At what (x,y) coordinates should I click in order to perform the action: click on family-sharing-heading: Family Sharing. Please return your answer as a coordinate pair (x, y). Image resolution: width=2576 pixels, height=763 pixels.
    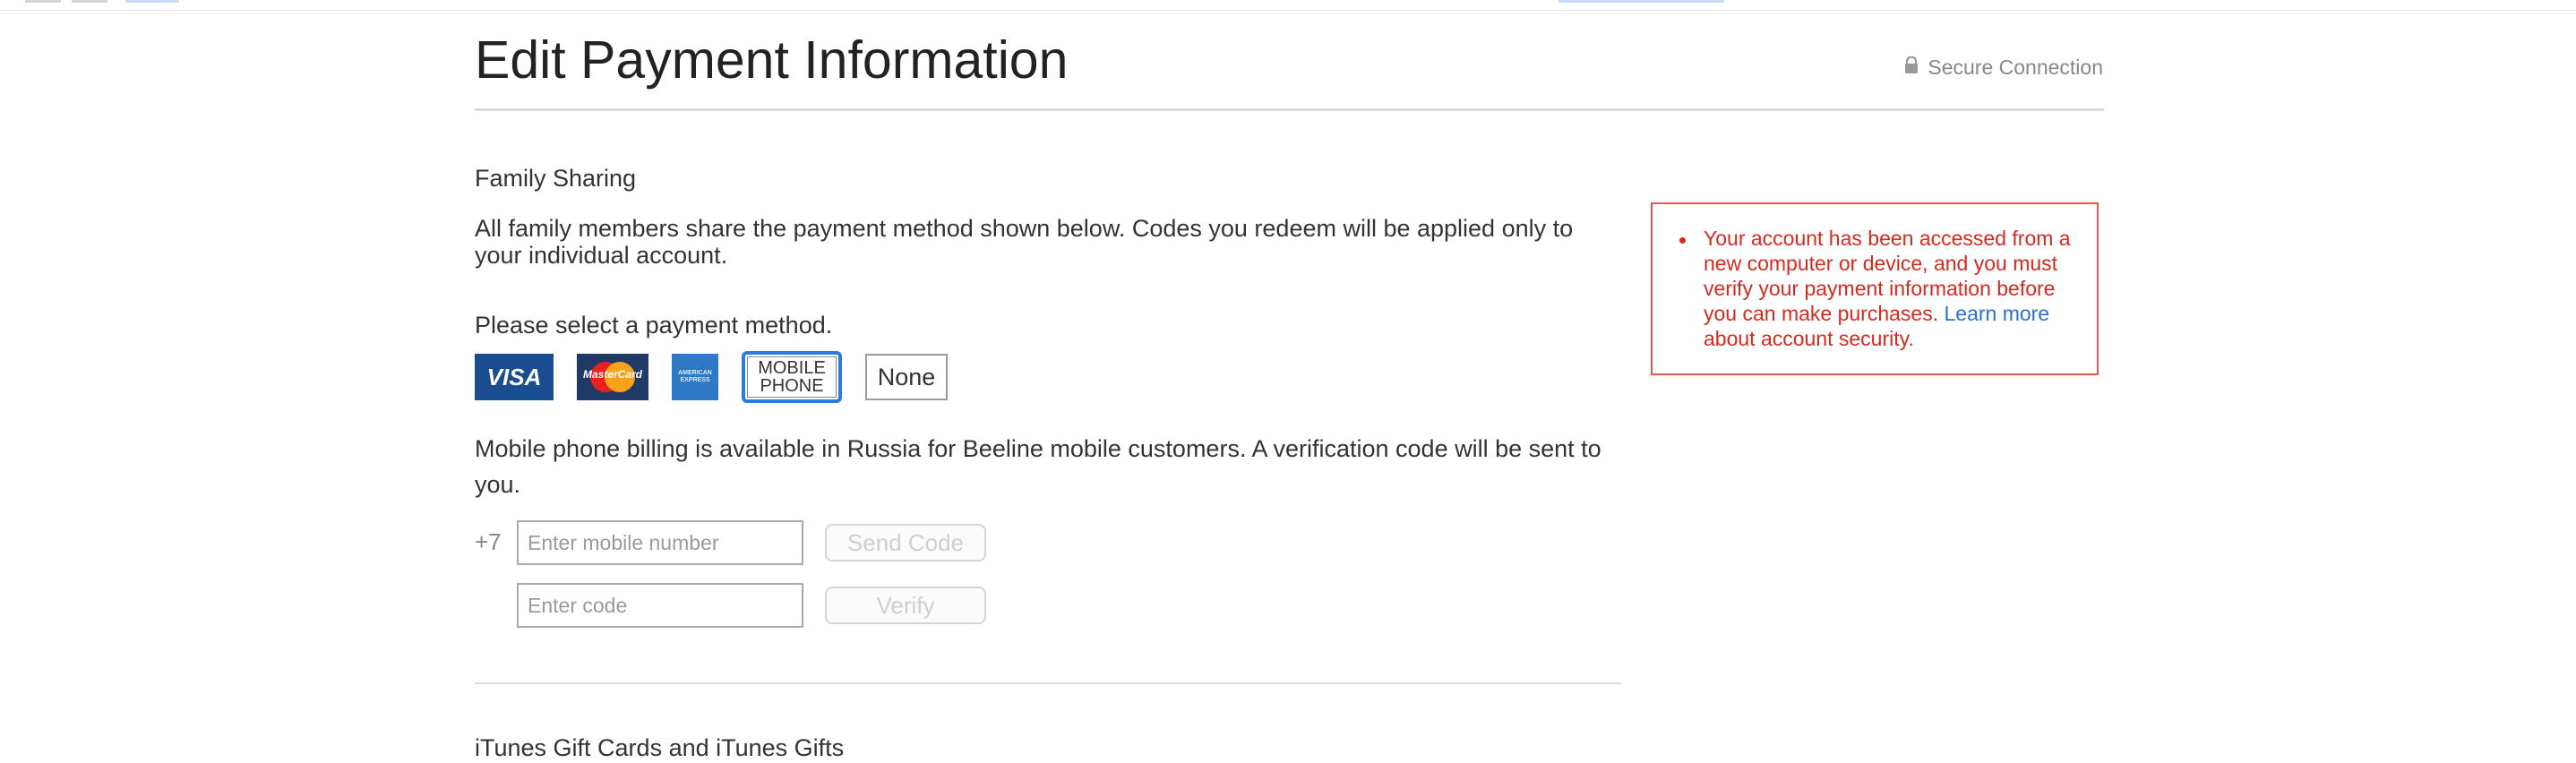
    Looking at the image, I should click on (556, 178).